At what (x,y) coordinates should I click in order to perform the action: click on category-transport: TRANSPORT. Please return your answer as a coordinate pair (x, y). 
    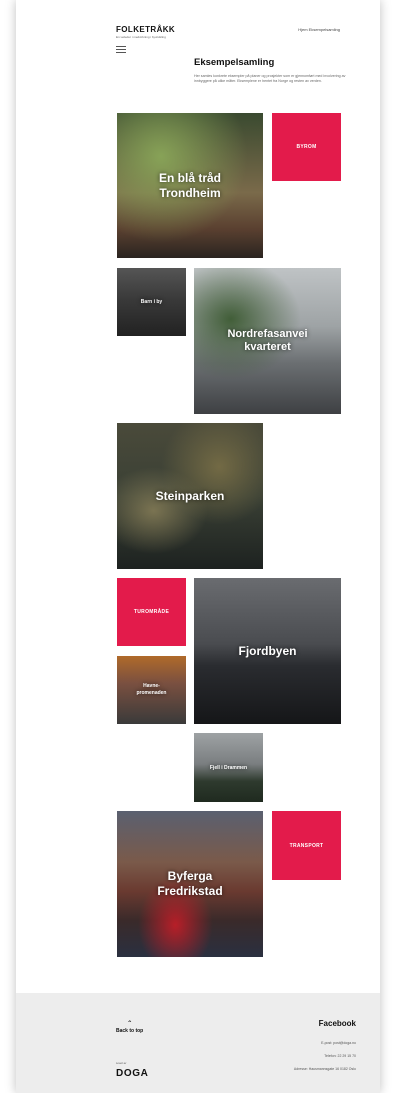
    Looking at the image, I should click on (306, 845).